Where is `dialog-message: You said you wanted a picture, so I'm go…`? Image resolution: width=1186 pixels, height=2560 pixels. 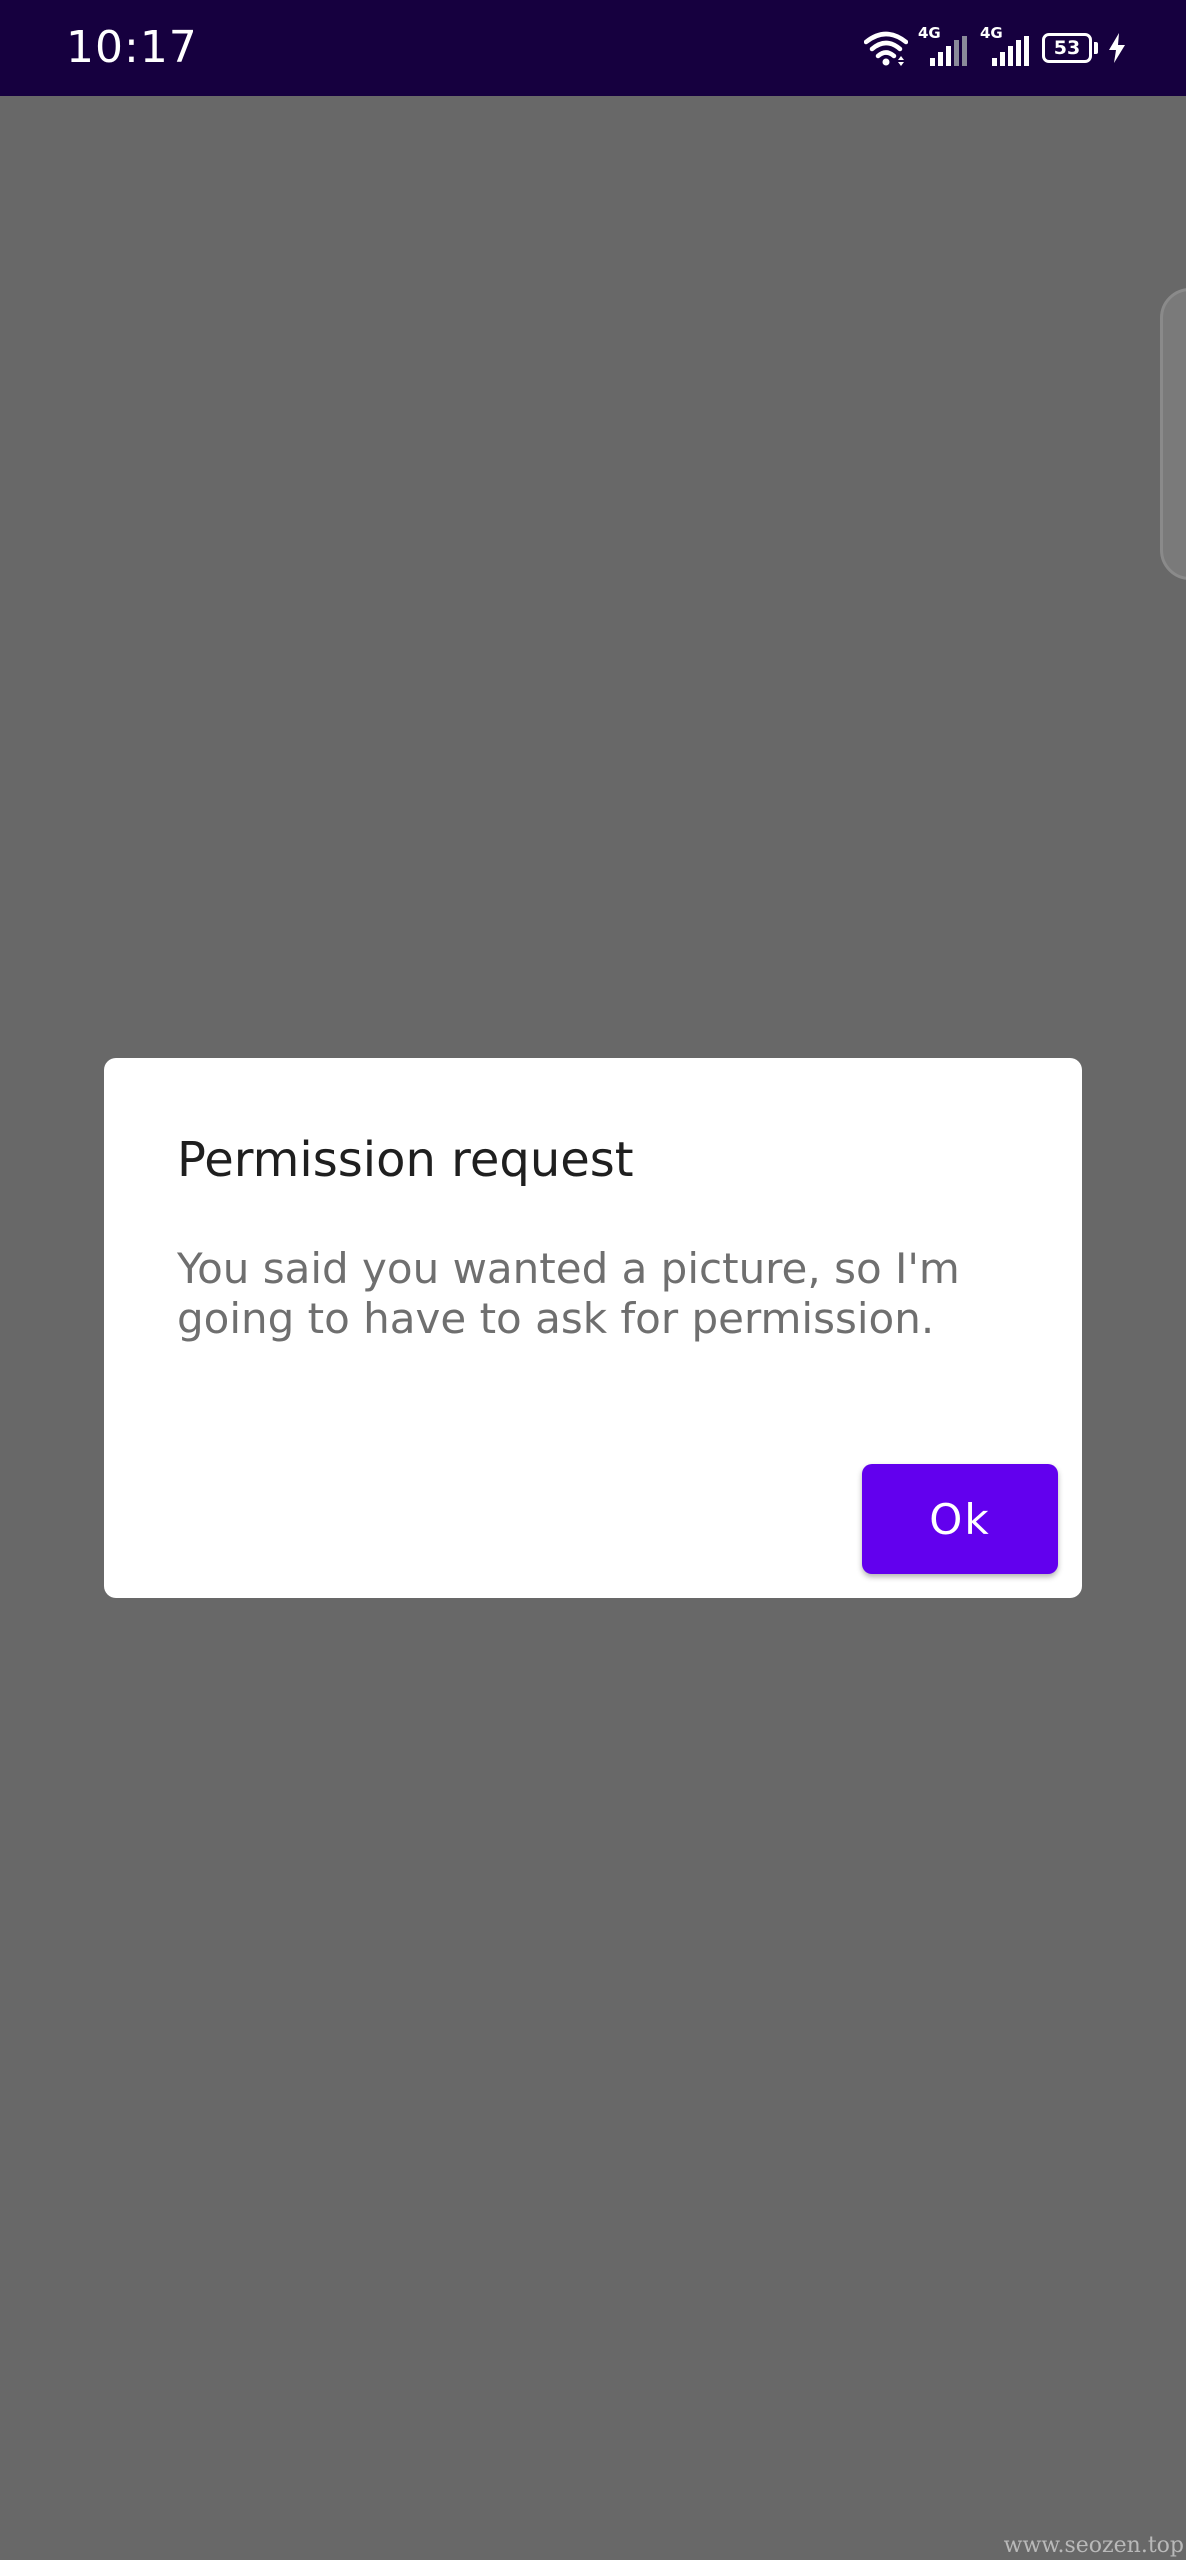 dialog-message: You said you wanted a picture, so I'm go… is located at coordinates (568, 1293).